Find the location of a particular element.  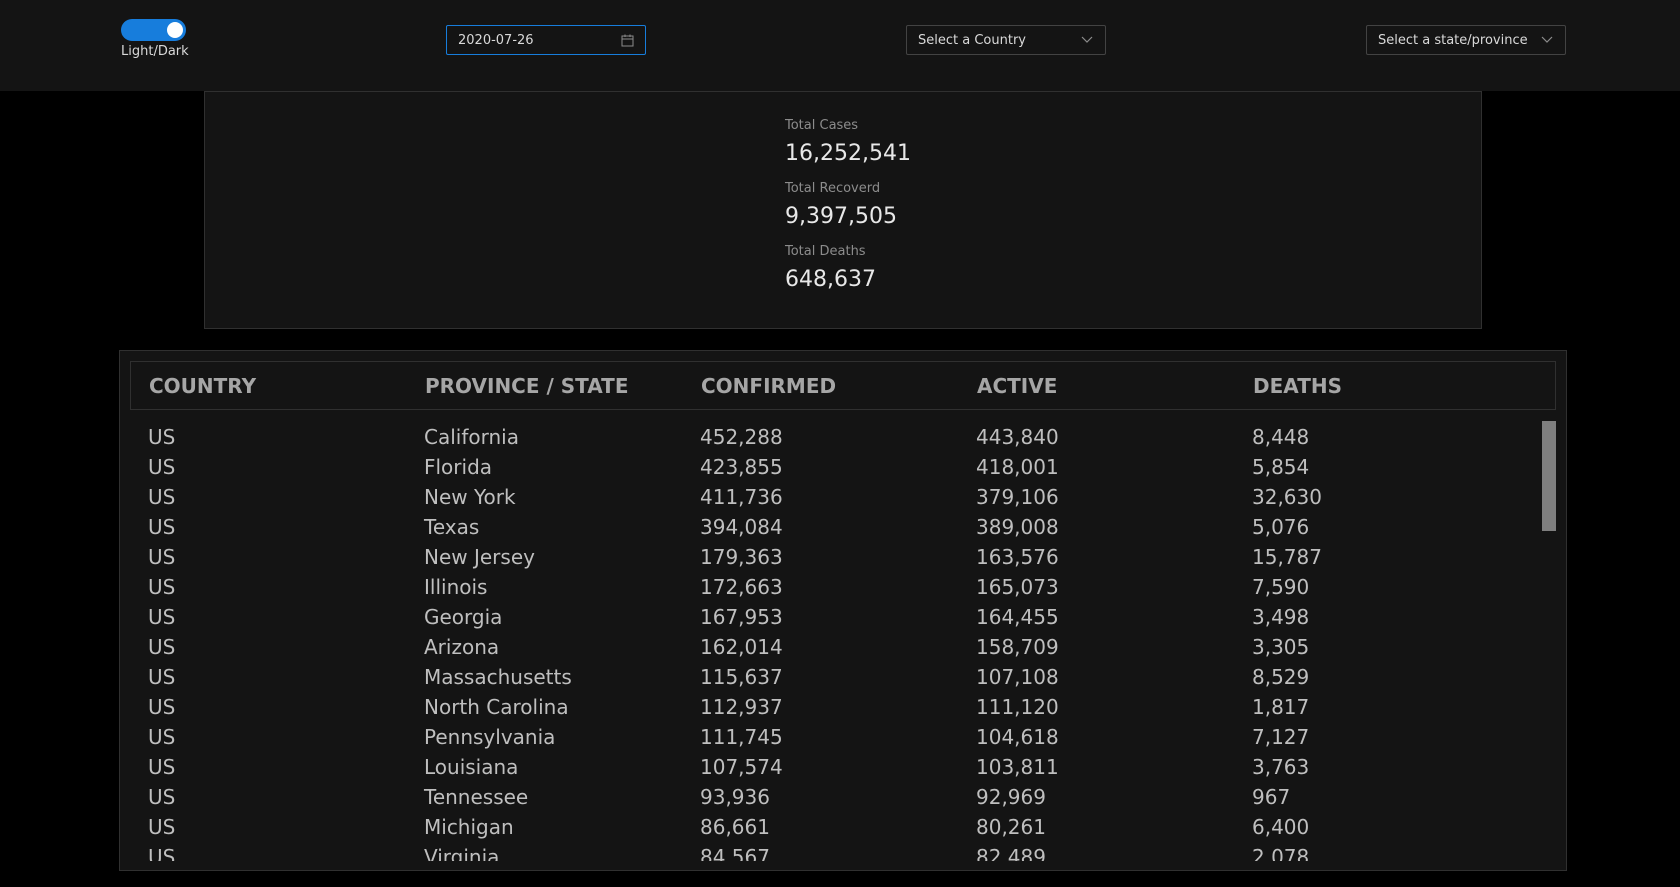

table-row: US Michigan 86,661 80,261 6,400 is located at coordinates (835, 826).